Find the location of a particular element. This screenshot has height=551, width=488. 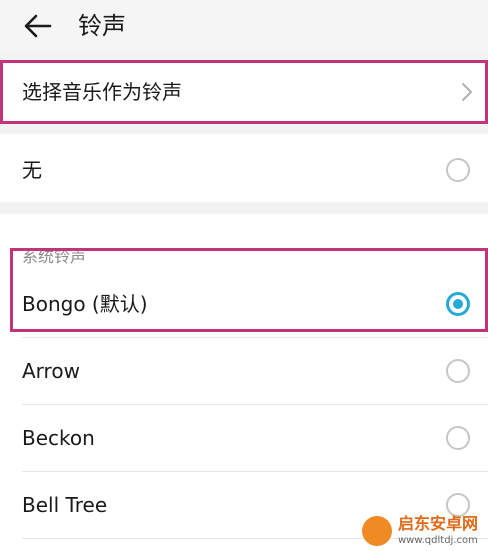

ringtone-label: Arrow is located at coordinates (51, 371).